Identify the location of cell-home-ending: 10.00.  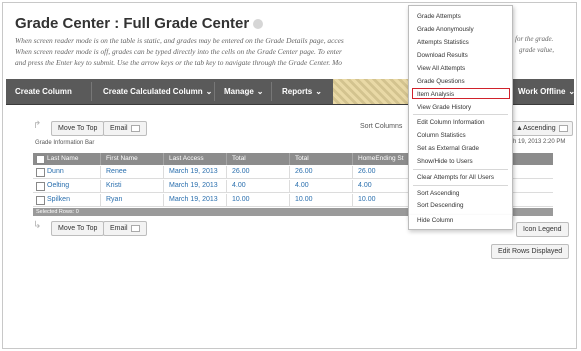
(367, 200).